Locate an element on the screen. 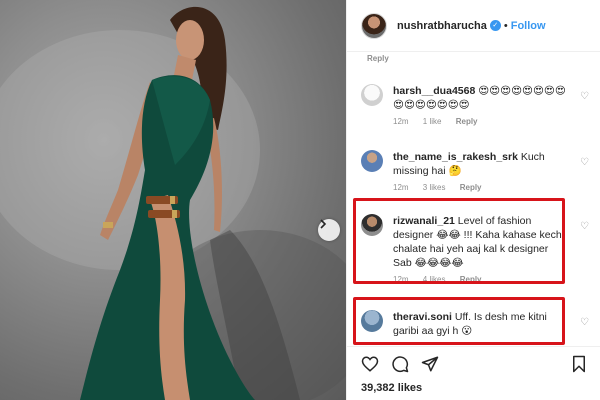 The image size is (600, 400). commenter-username: harsh__dua4568 is located at coordinates (434, 91).